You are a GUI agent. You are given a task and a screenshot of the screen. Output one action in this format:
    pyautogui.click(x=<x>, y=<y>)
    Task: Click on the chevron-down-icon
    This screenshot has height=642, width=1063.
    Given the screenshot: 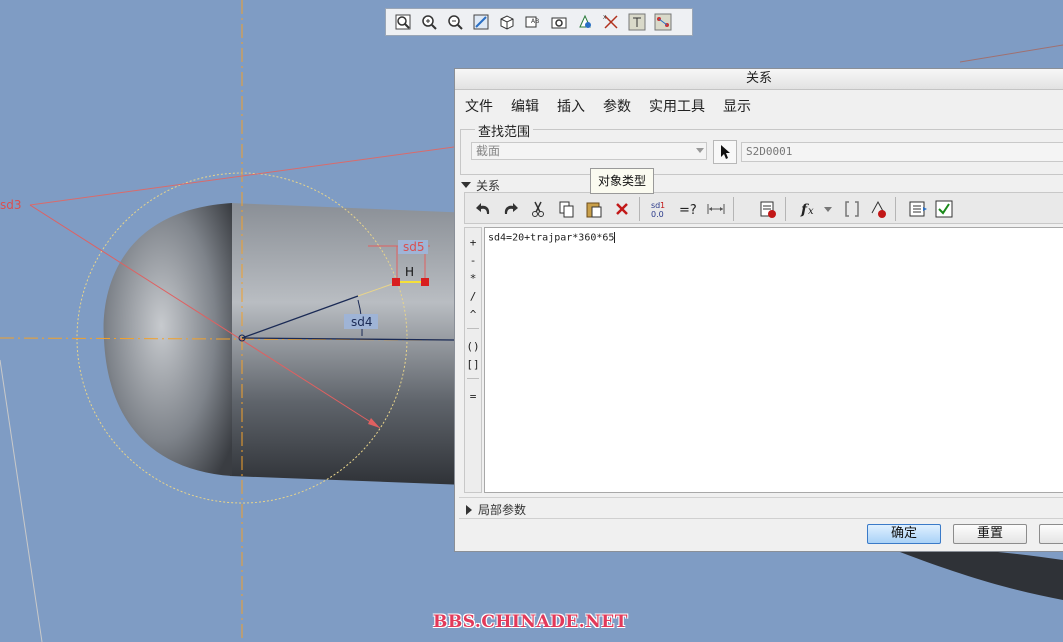 What is the action you would take?
    pyautogui.click(x=700, y=150)
    